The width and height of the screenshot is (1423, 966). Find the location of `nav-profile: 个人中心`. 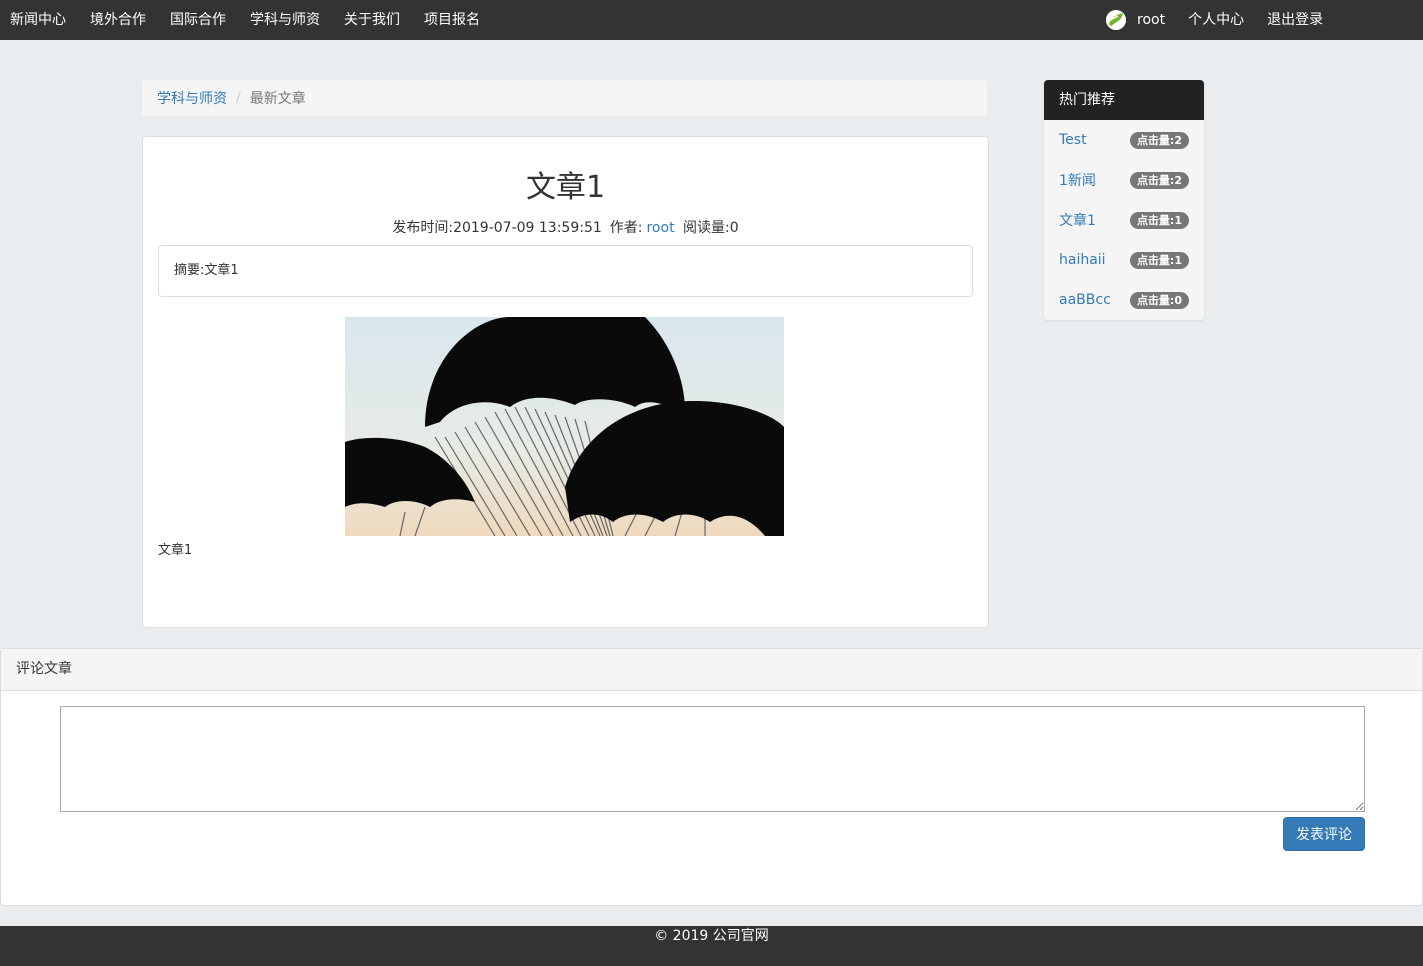

nav-profile: 个人中心 is located at coordinates (1216, 20).